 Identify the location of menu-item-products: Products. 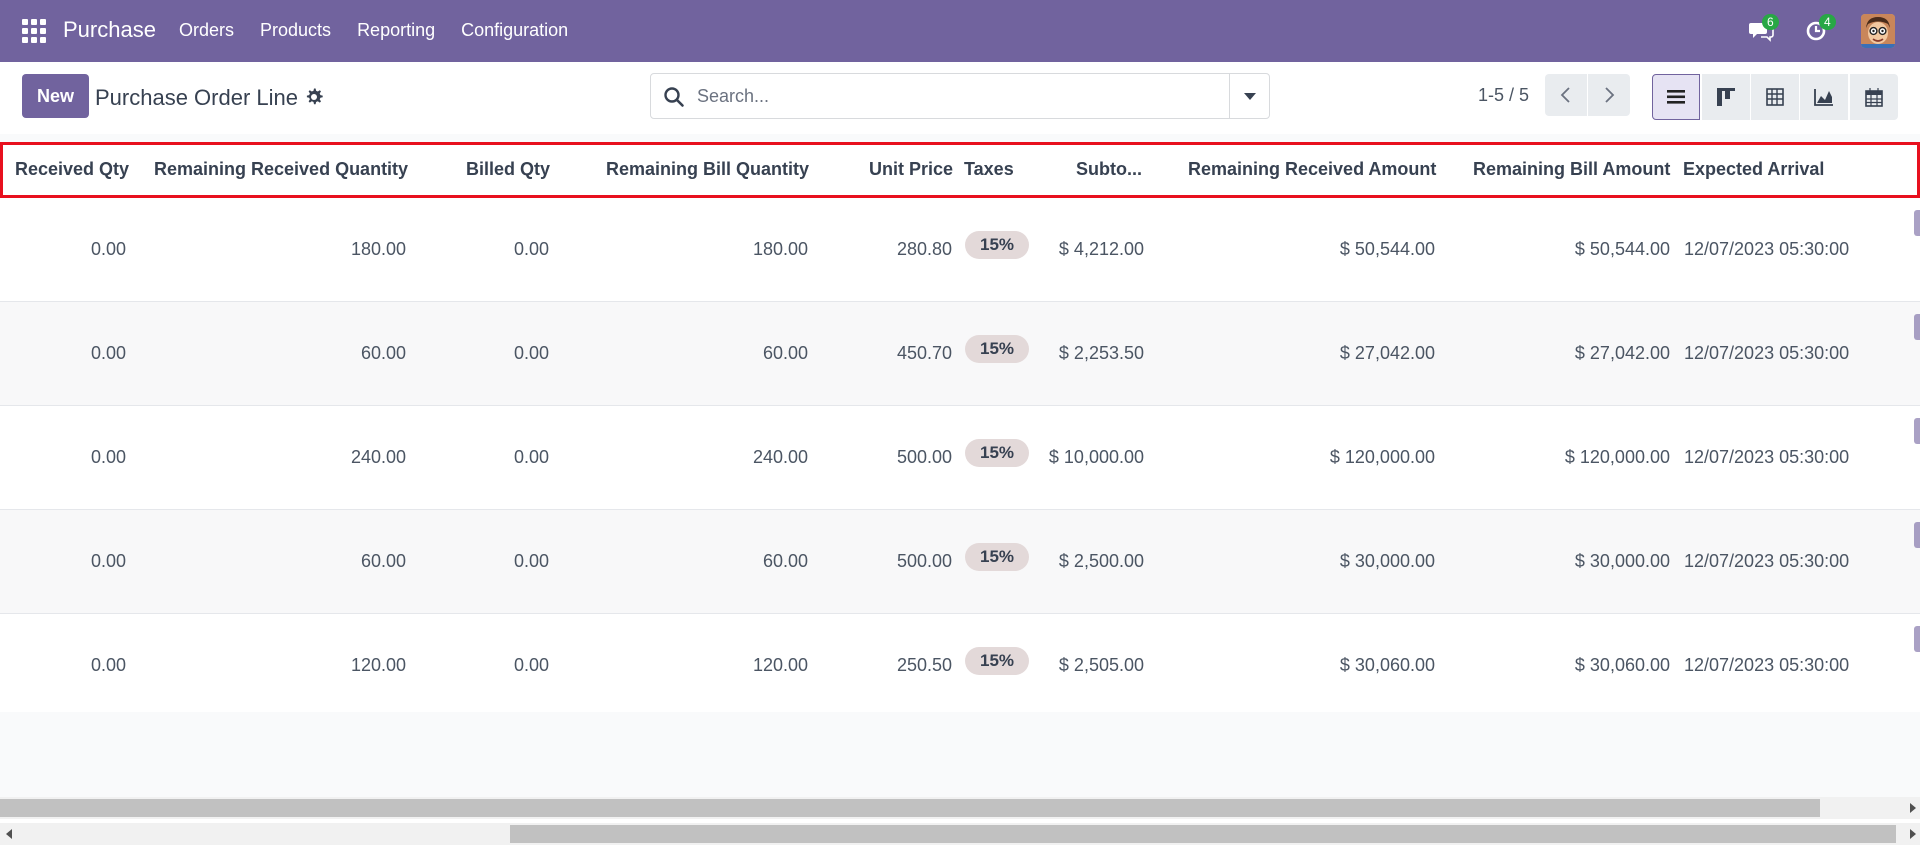
(295, 30).